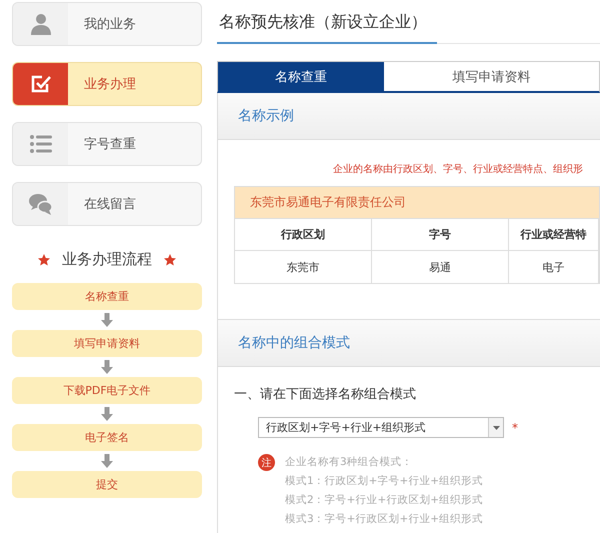 This screenshot has height=533, width=600. What do you see at coordinates (554, 235) in the screenshot?
I see `table-header-cell: 行业或经营特` at bounding box center [554, 235].